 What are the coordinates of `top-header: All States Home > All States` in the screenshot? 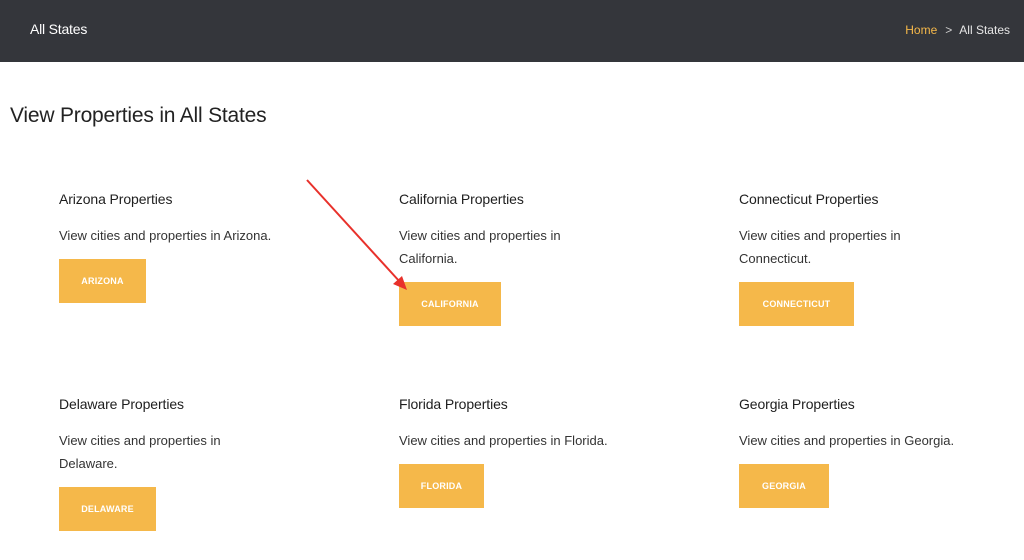 It's located at (512, 31).